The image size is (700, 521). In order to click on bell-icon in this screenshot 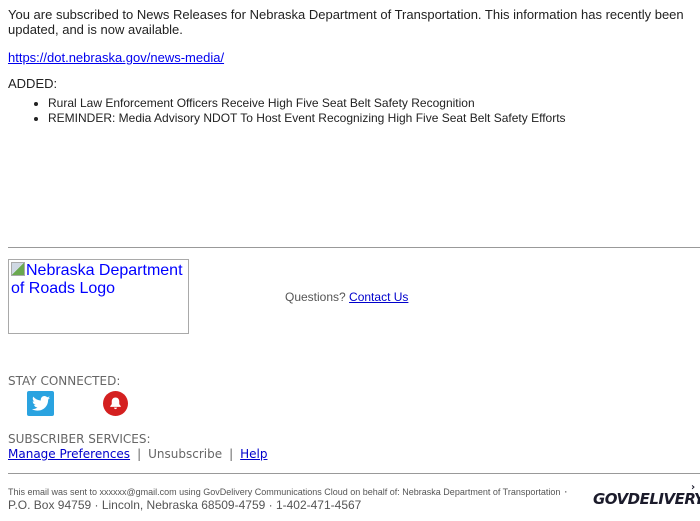, I will do `click(115, 403)`.